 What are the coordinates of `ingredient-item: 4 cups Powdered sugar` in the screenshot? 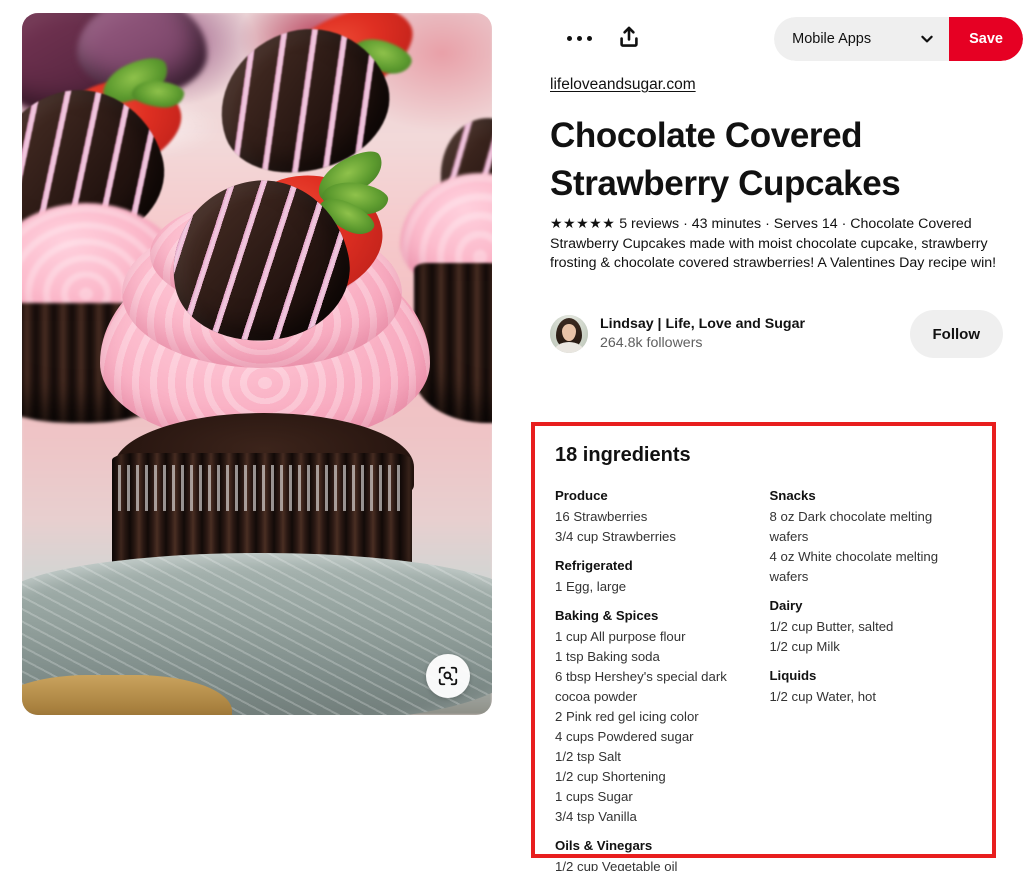 It's located at (624, 736).